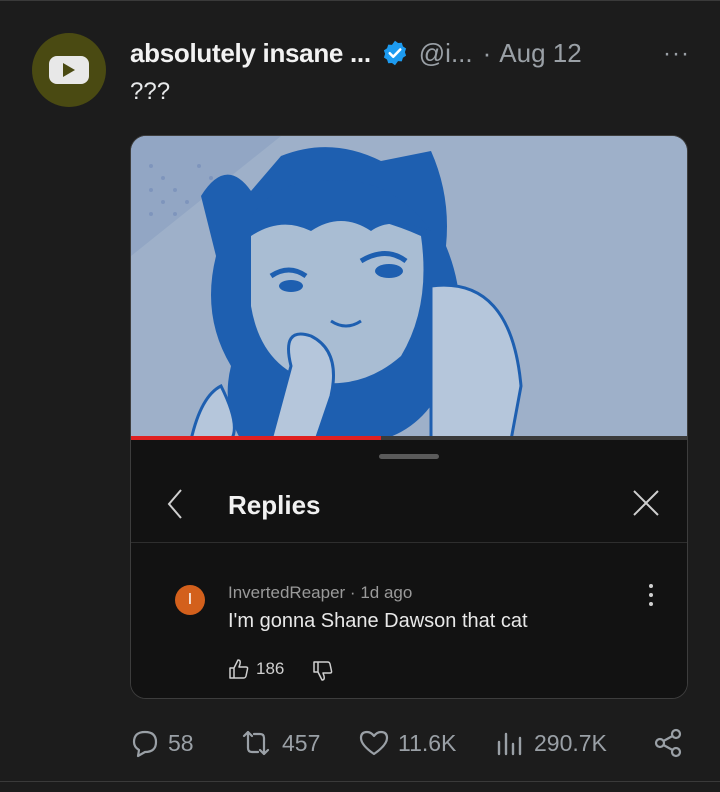  Describe the element at coordinates (651, 595) in the screenshot. I see `comment-more-icon` at that location.